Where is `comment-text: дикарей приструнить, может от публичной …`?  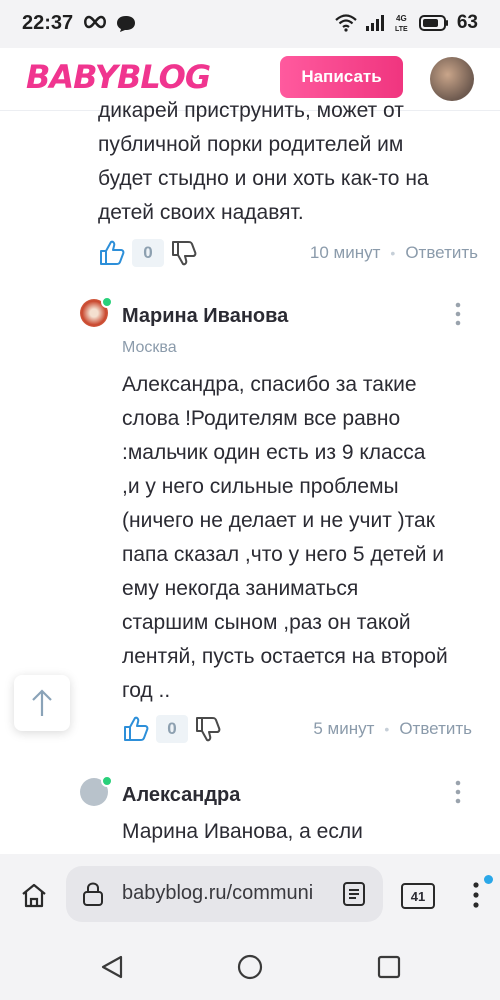 comment-text: дикарей приструнить, может от публичной … is located at coordinates (293, 162).